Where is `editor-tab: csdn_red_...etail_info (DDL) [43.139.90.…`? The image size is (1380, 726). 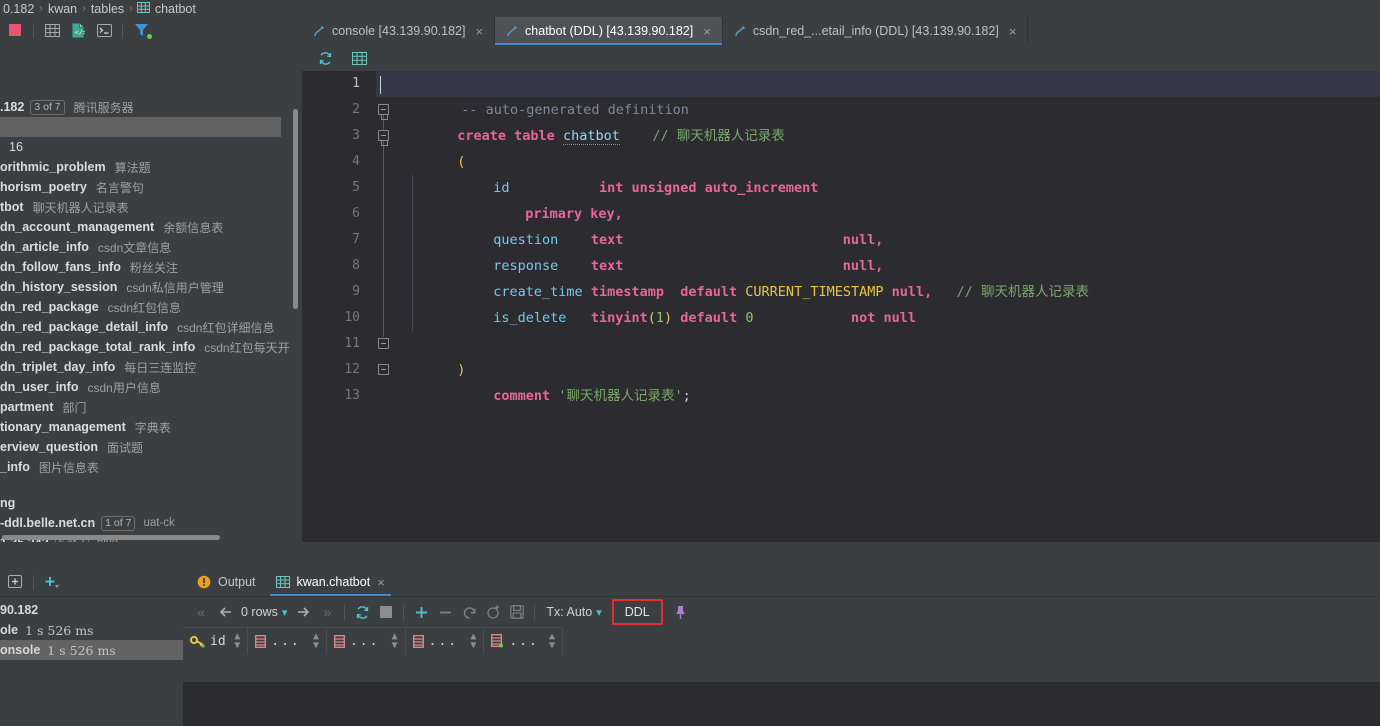 editor-tab: csdn_red_...etail_info (DDL) [43.139.90.… is located at coordinates (876, 31).